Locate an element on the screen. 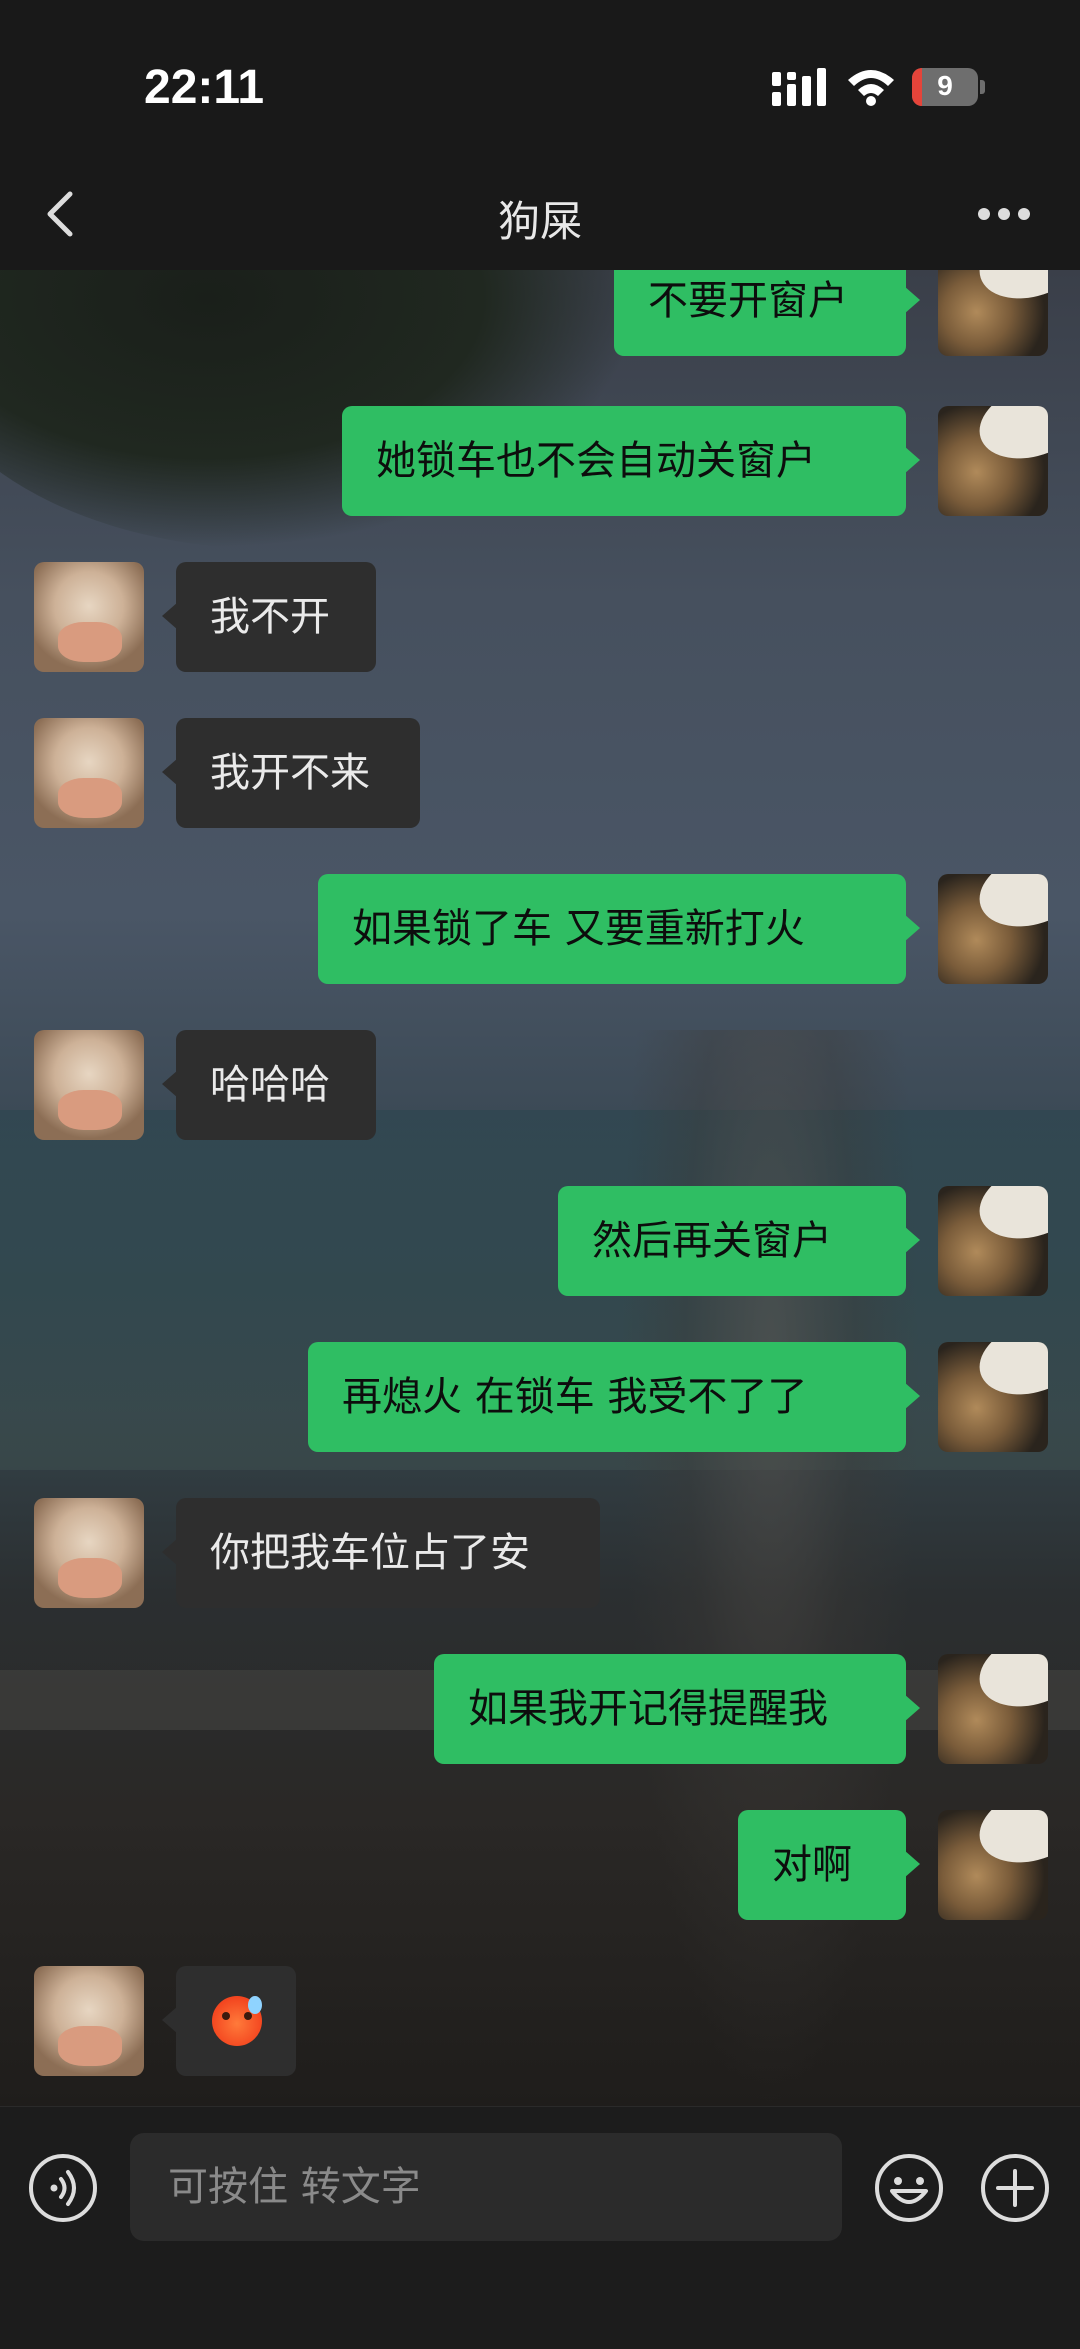 The width and height of the screenshot is (1080, 2349). status-time: 22:11 is located at coordinates (204, 87).